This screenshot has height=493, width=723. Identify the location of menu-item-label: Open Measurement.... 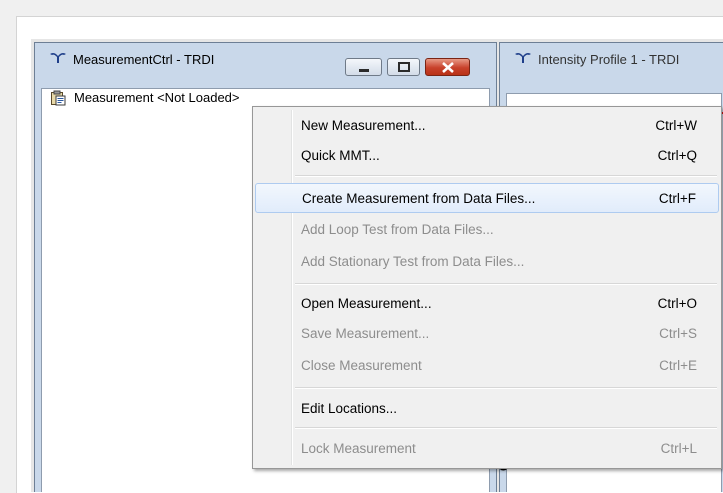
(366, 303).